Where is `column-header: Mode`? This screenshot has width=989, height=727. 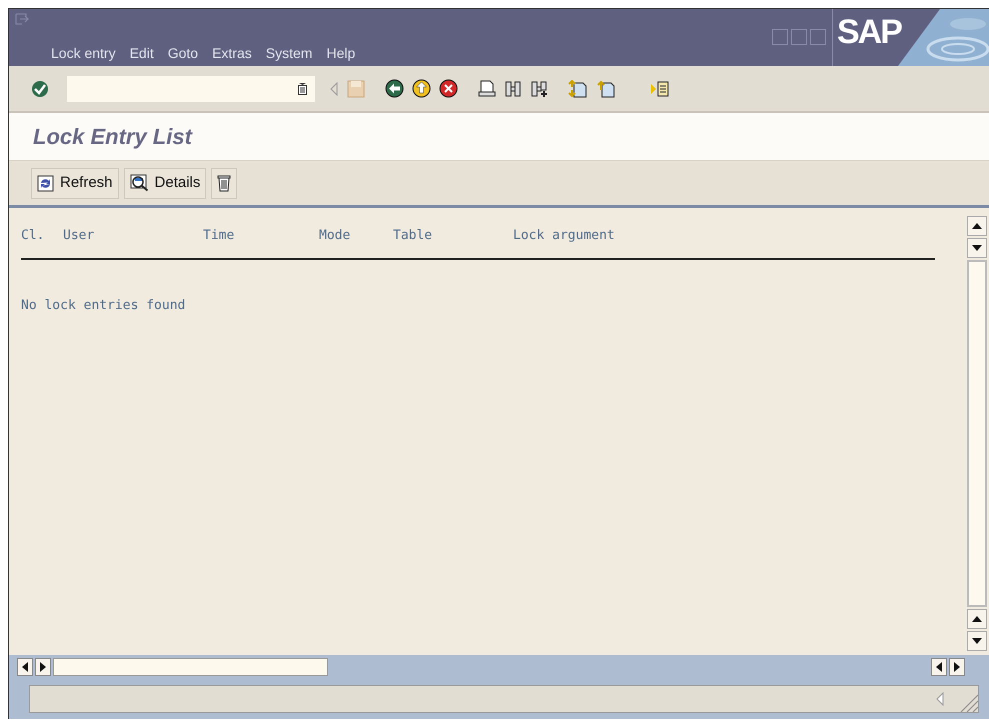 column-header: Mode is located at coordinates (335, 236).